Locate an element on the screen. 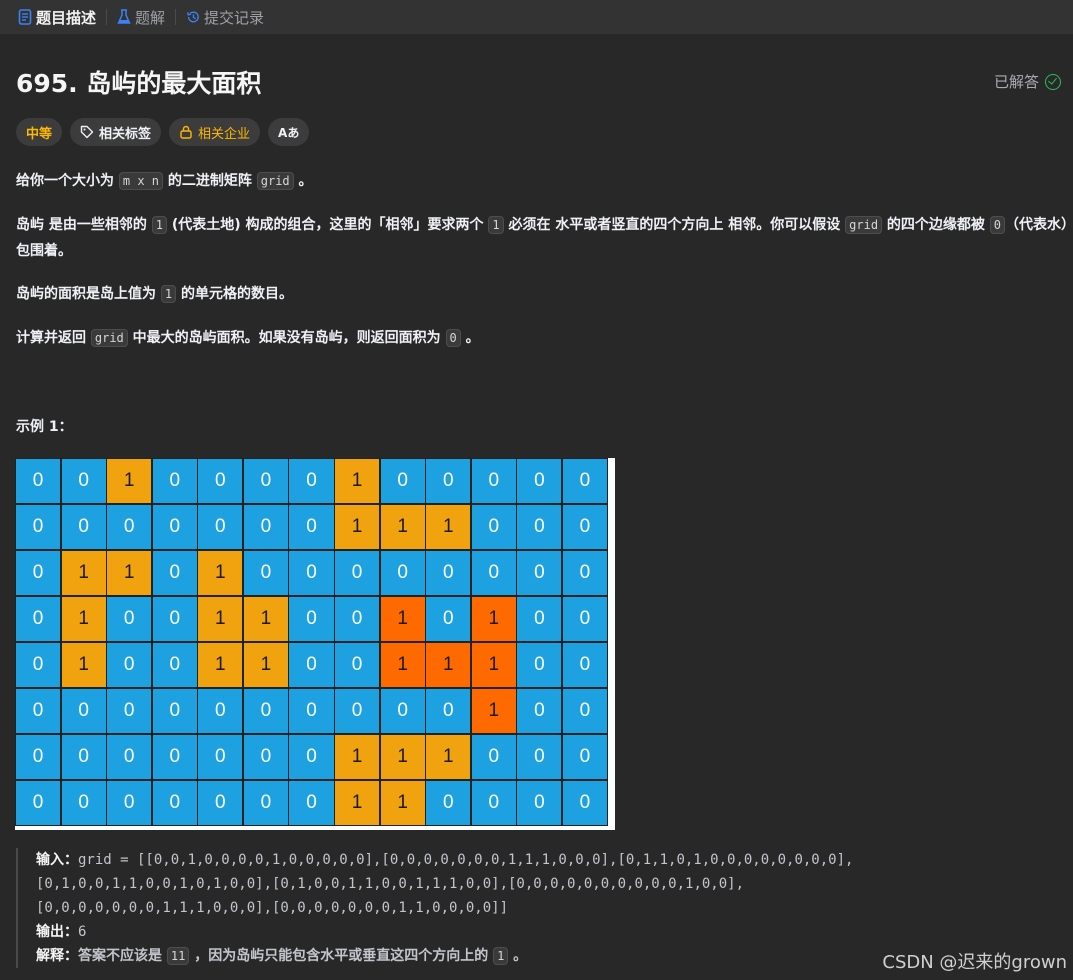 The width and height of the screenshot is (1073, 980). related-companies-button: 相关企业 is located at coordinates (215, 132).